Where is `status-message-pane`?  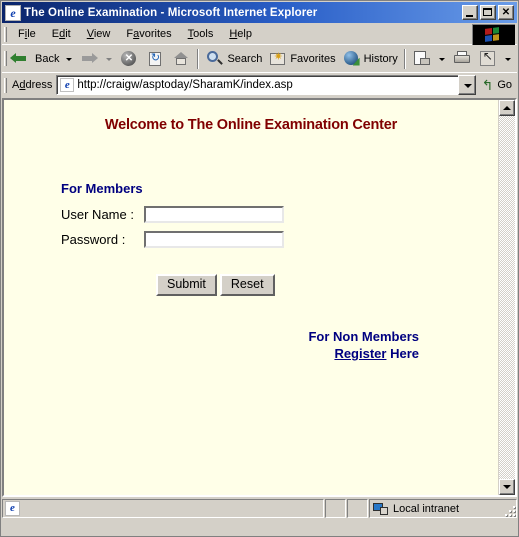 status-message-pane is located at coordinates (163, 508).